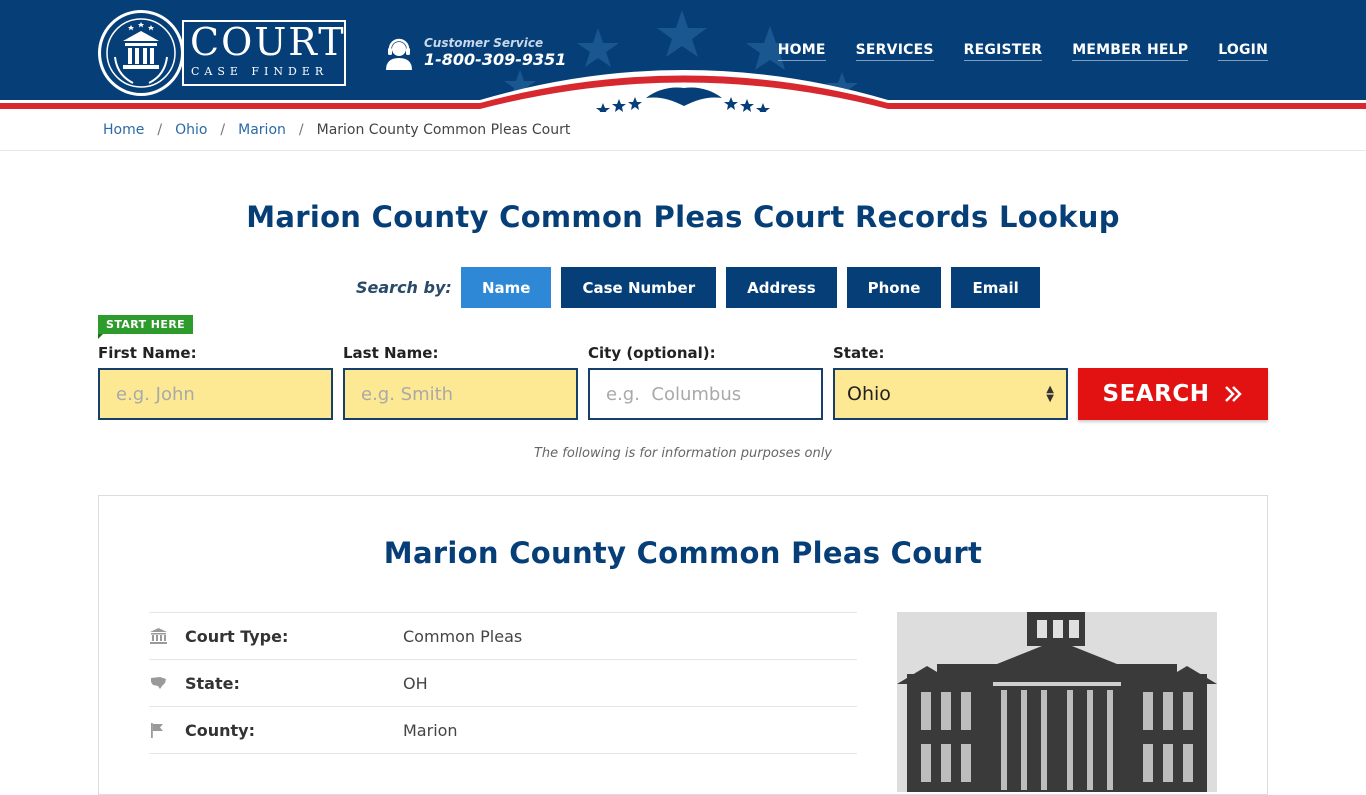 Image resolution: width=1366 pixels, height=795 pixels. What do you see at coordinates (463, 636) in the screenshot?
I see `court-type-value: Common Pleas` at bounding box center [463, 636].